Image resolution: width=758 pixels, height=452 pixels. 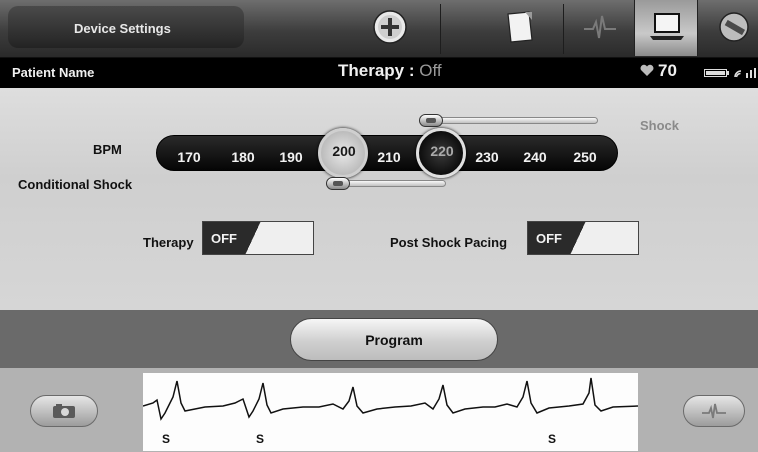 What do you see at coordinates (75, 184) in the screenshot?
I see `conditional-shock-label: Conditional Shock` at bounding box center [75, 184].